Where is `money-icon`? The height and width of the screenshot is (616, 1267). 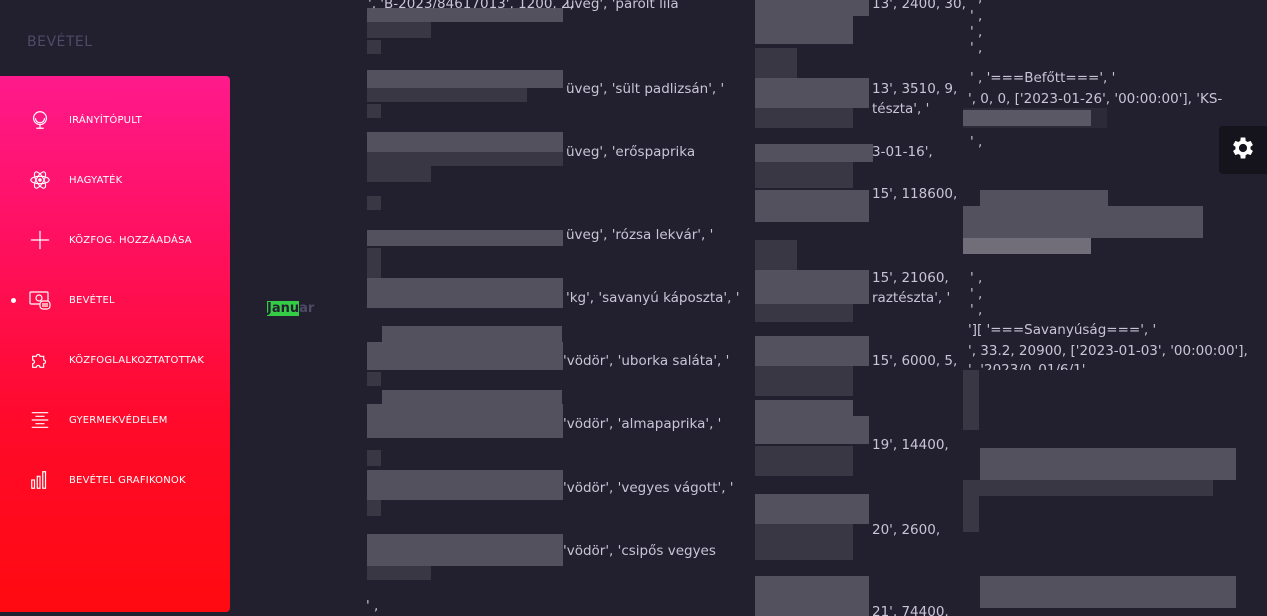 money-icon is located at coordinates (40, 300).